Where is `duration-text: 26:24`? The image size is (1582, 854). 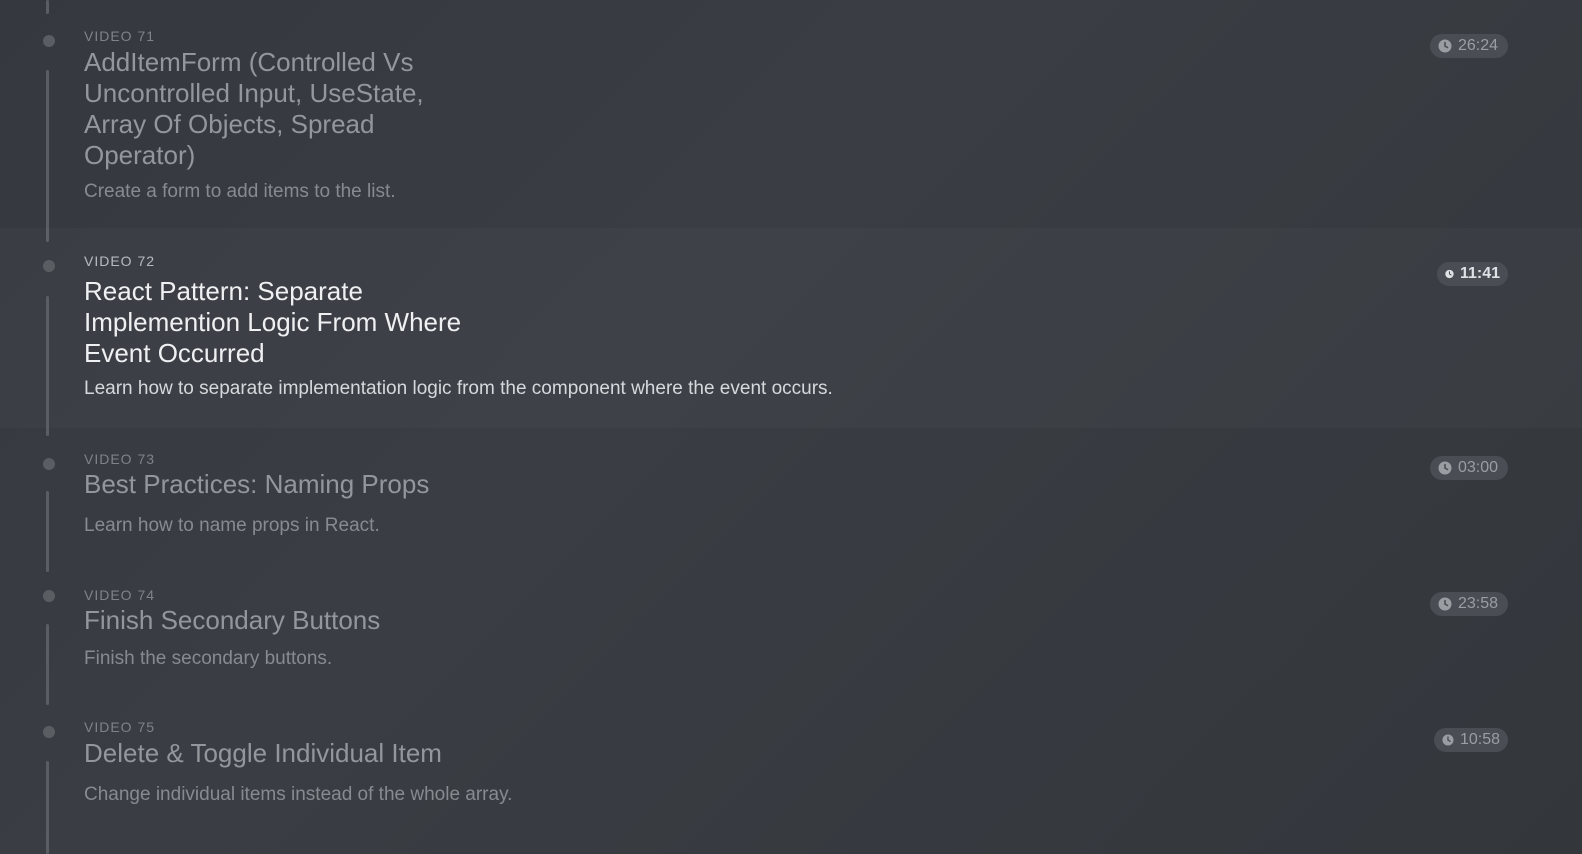 duration-text: 26:24 is located at coordinates (1478, 45).